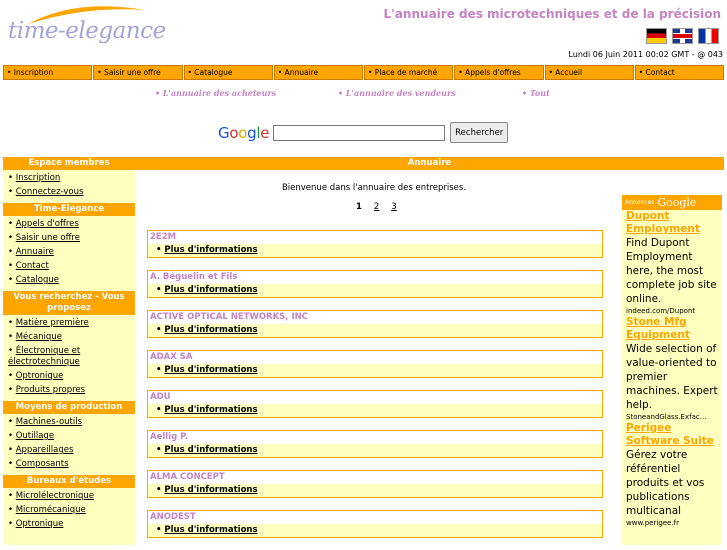  I want to click on ad-url: indeed.com/Dupont, so click(672, 311).